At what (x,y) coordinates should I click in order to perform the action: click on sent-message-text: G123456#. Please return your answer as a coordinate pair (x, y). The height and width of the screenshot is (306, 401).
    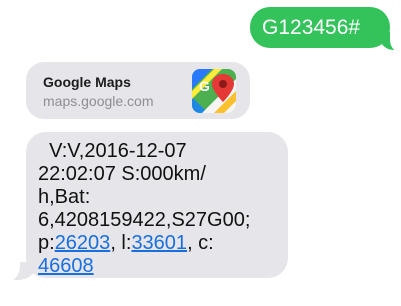
    Looking at the image, I should click on (311, 27).